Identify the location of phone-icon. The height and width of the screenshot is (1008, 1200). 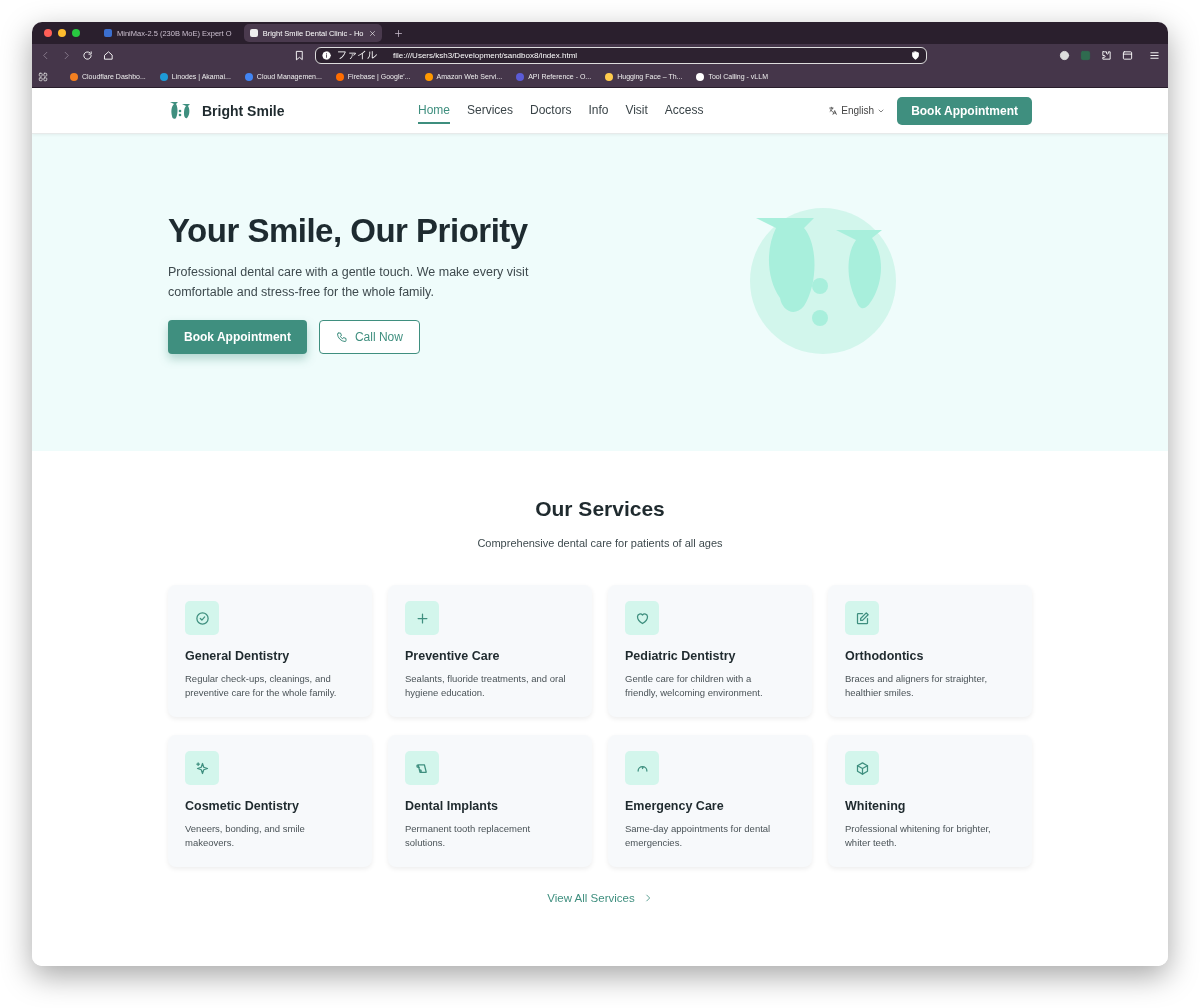
(341, 336).